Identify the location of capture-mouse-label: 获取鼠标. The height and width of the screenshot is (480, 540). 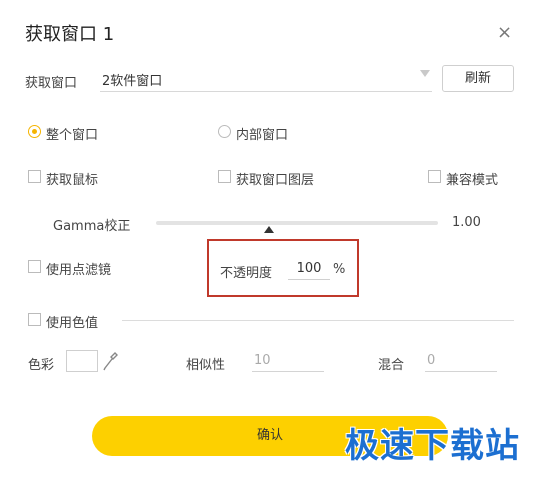
(72, 180).